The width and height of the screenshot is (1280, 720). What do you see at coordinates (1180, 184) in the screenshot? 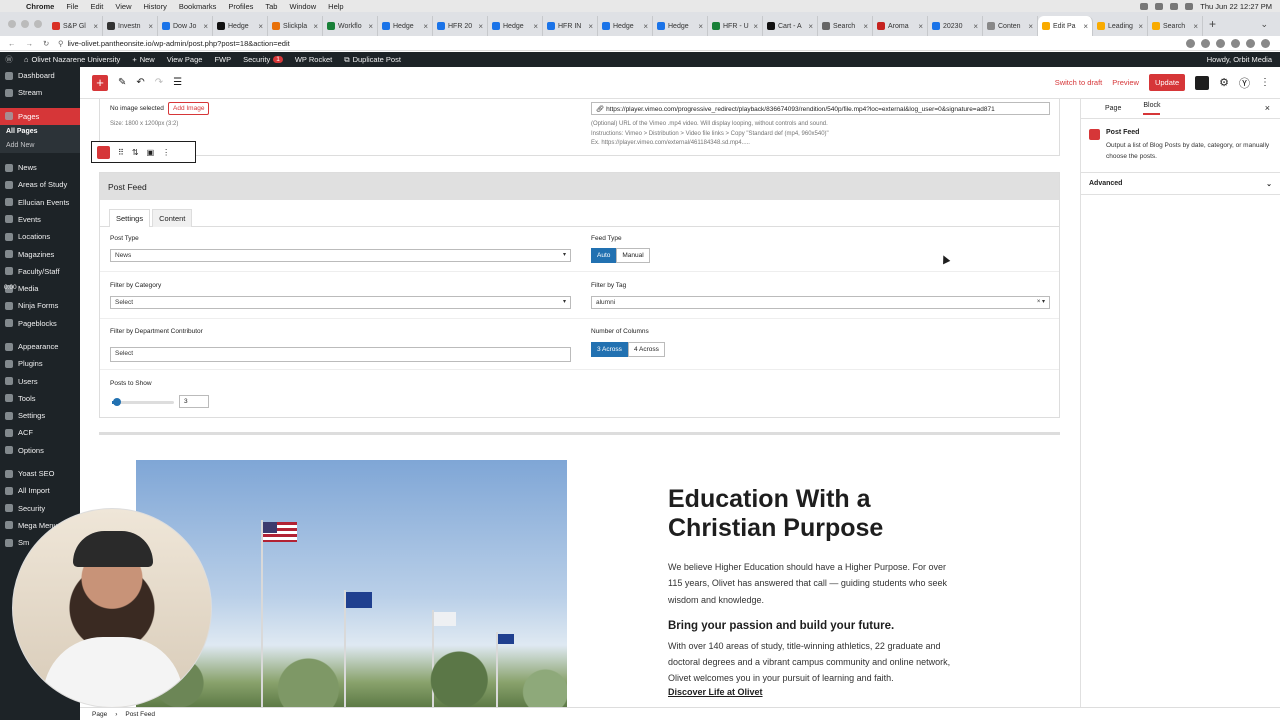
I see `advanced-panel-toggle: Advanced ⌄` at bounding box center [1180, 184].